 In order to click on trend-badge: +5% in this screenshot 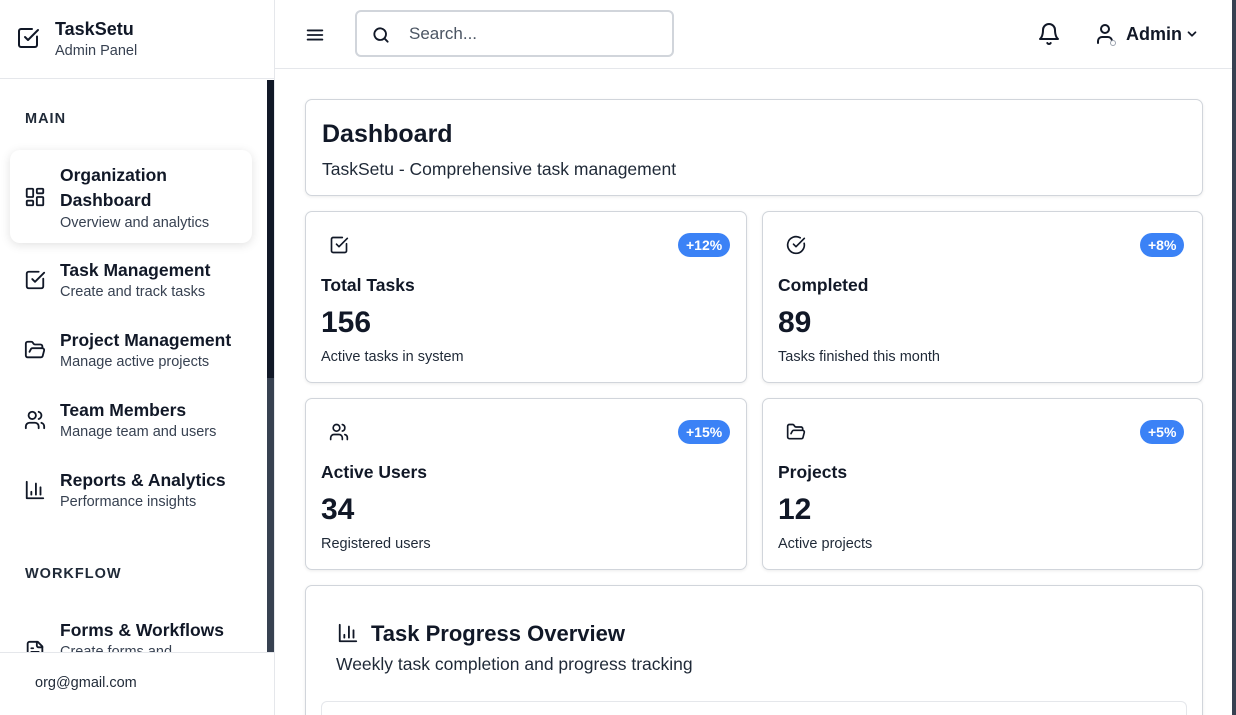, I will do `click(1162, 432)`.